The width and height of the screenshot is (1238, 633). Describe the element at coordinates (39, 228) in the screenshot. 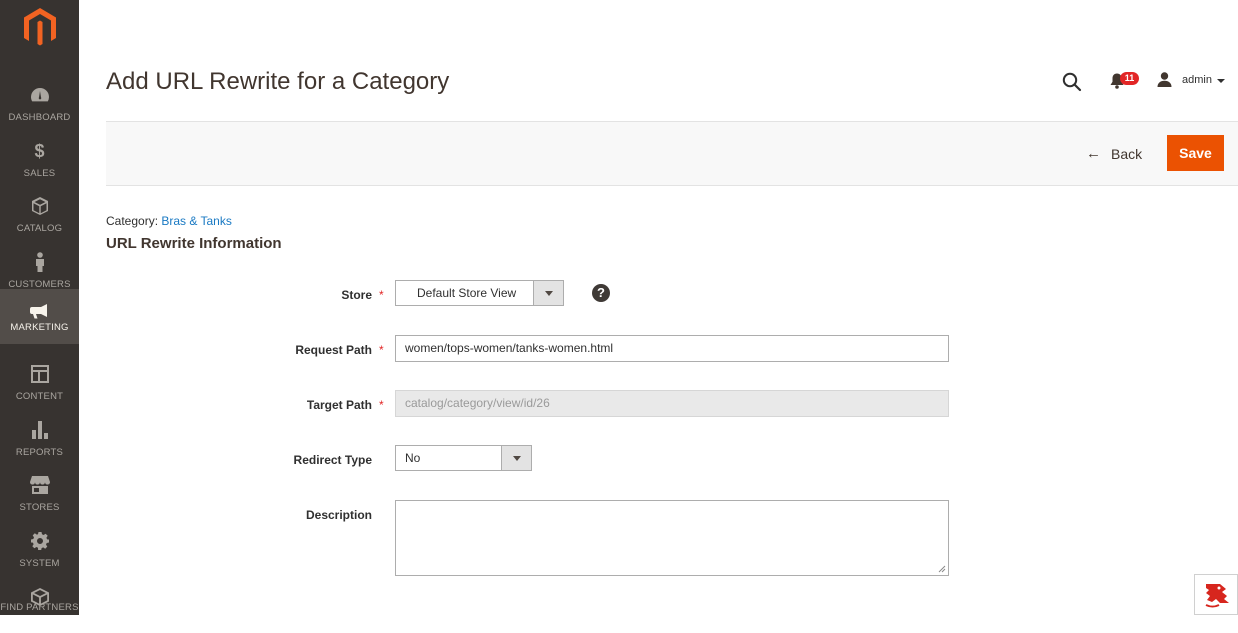

I see `nav-label-catalog: Catalog` at that location.